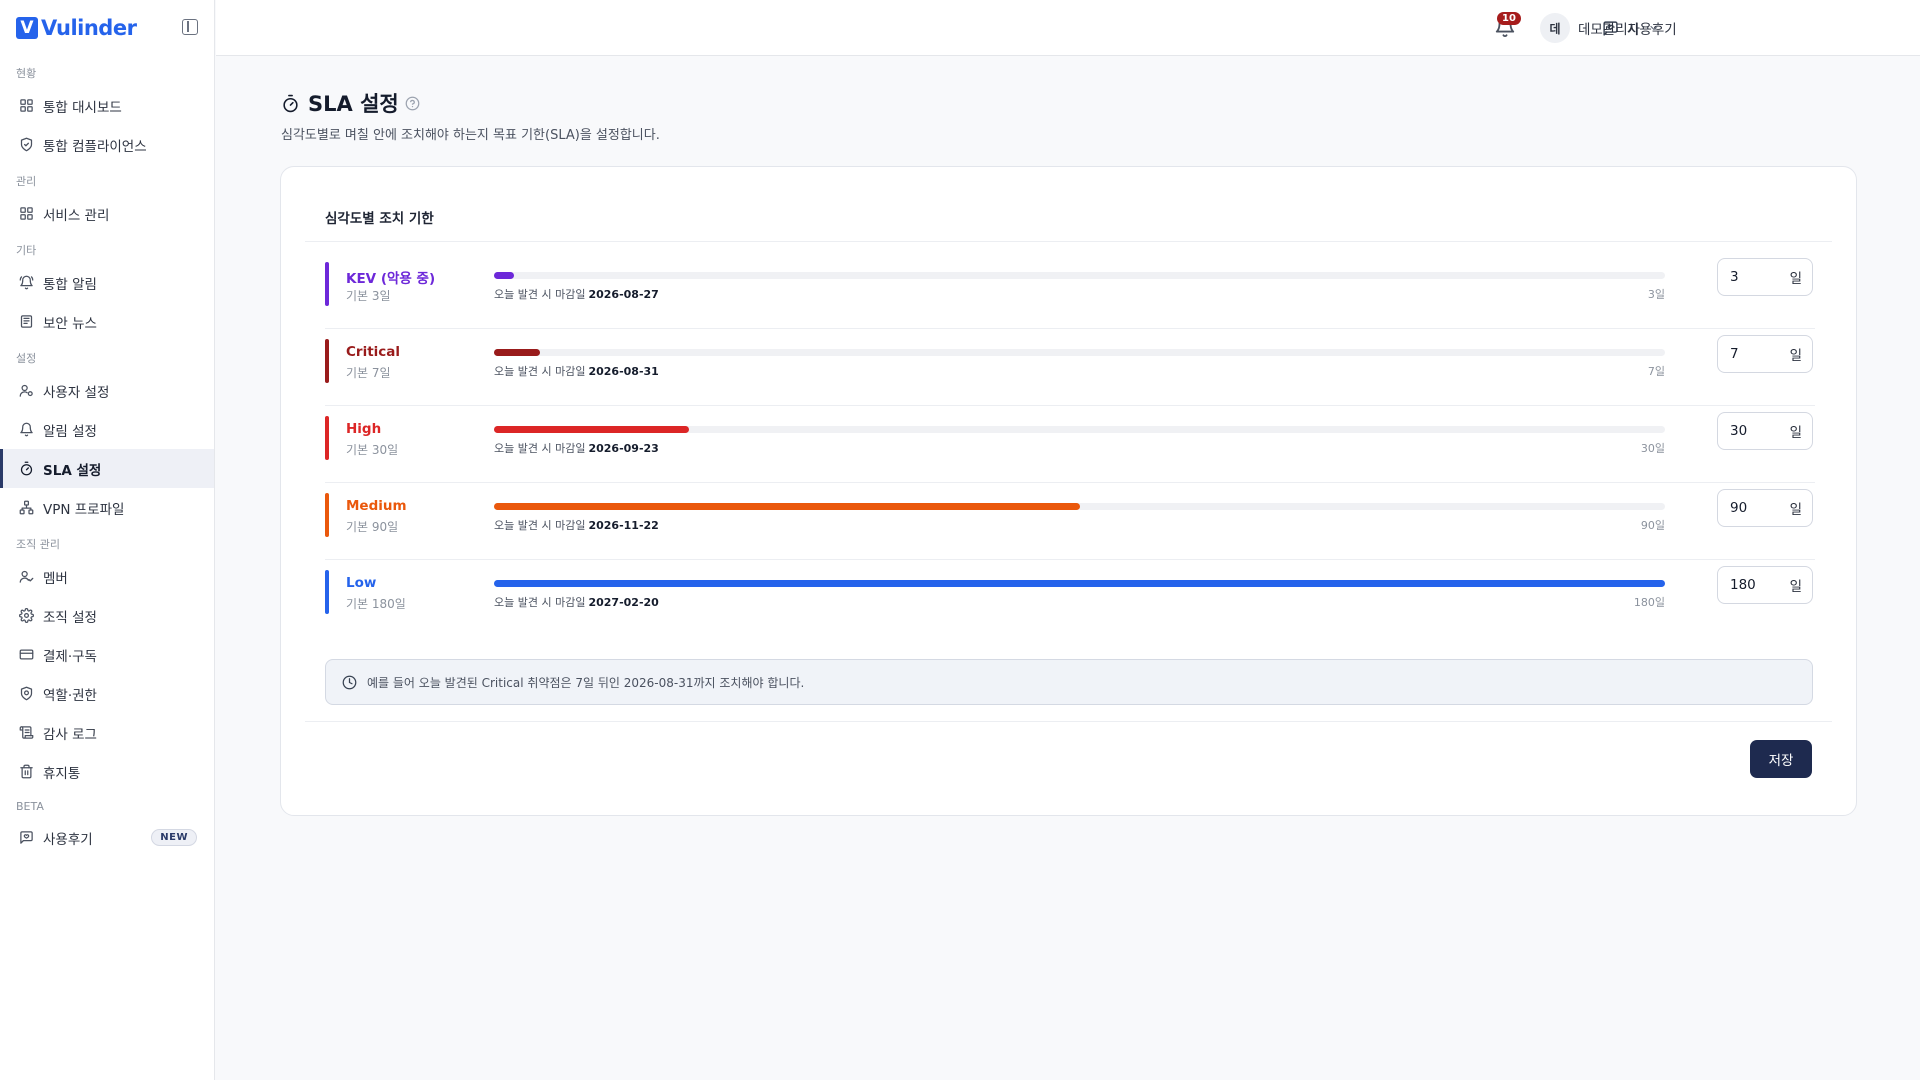 This screenshot has height=1080, width=1920. What do you see at coordinates (70, 695) in the screenshot?
I see `sidebar-item-label: 역할·권한` at bounding box center [70, 695].